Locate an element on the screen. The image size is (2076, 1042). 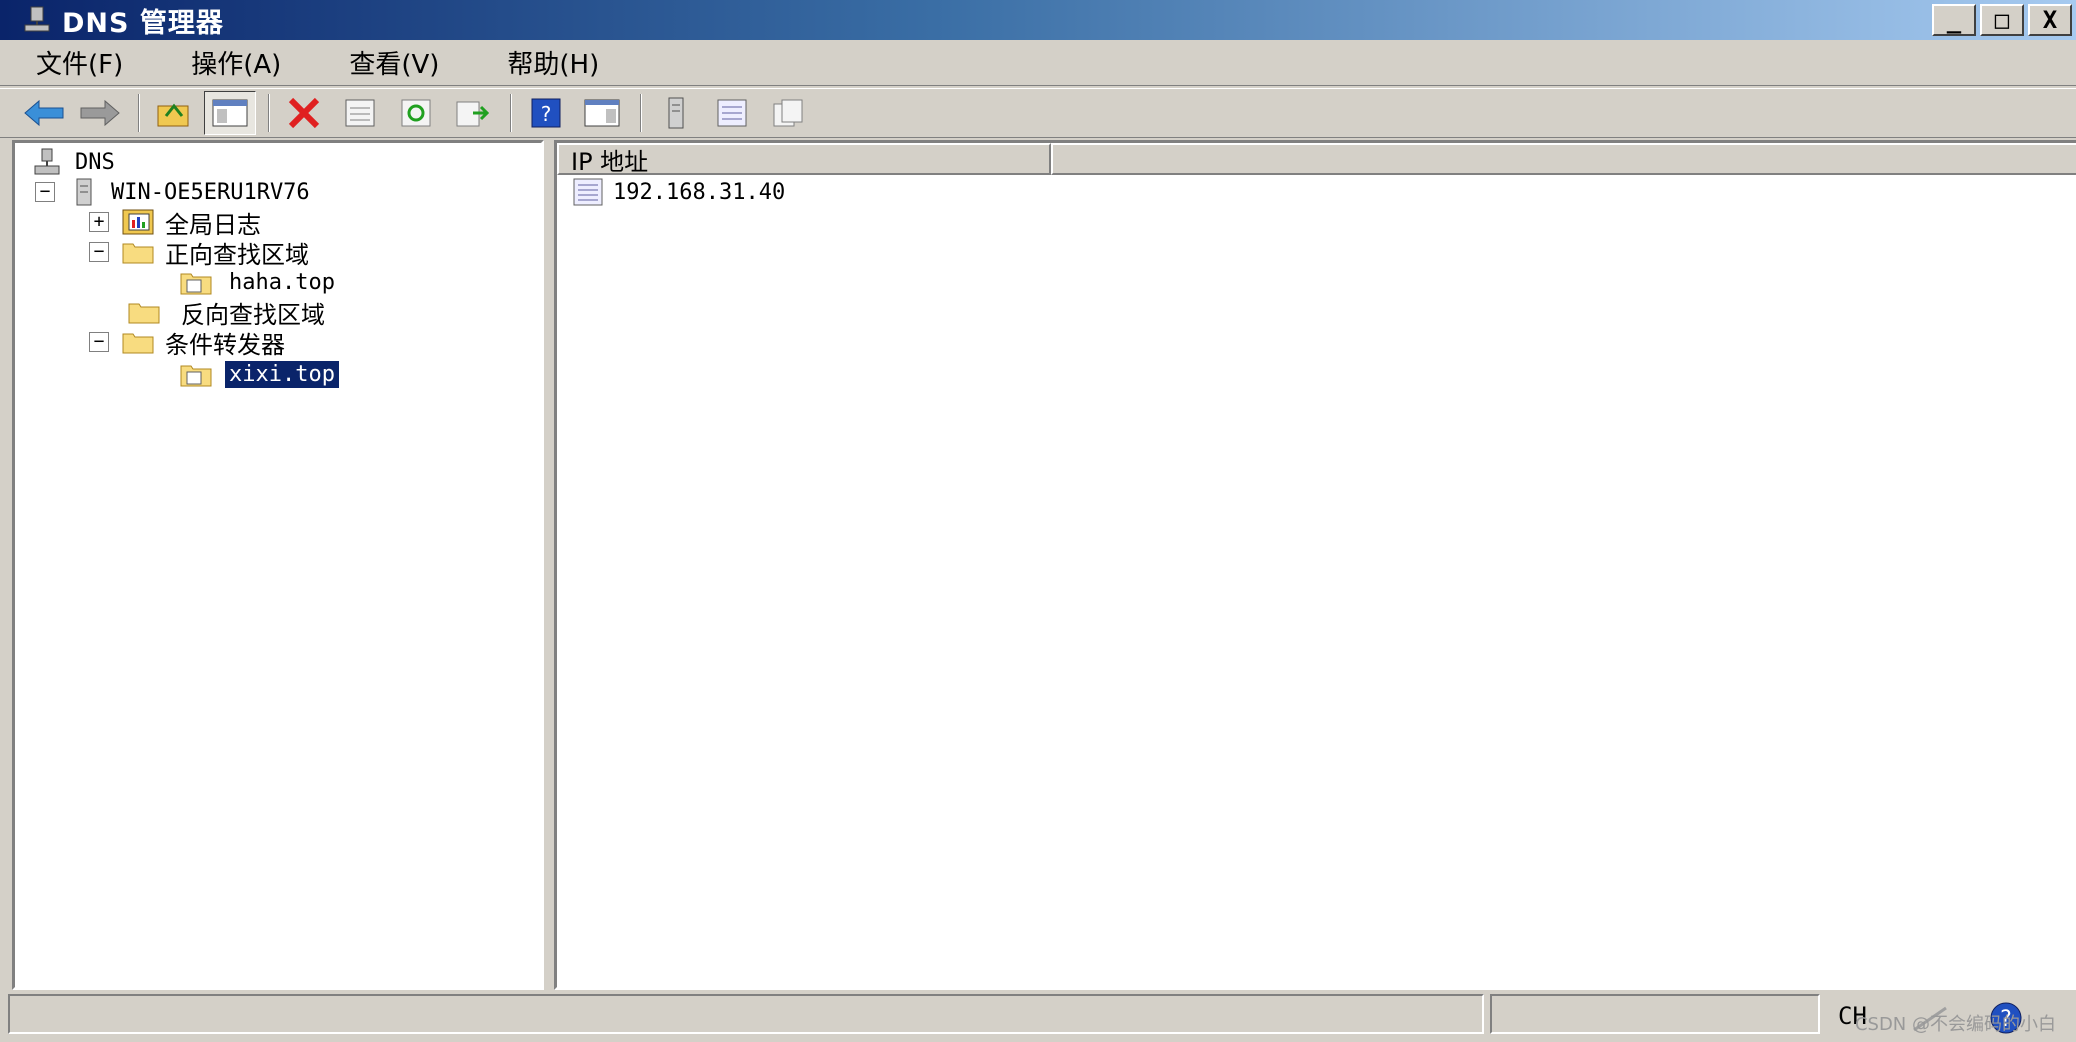
zone-icon is located at coordinates (196, 284).